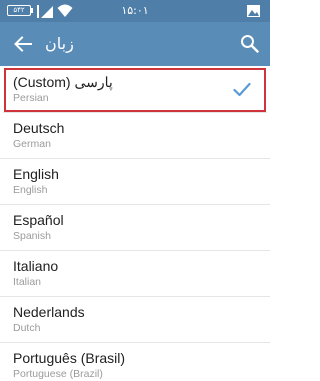  Describe the element at coordinates (49, 312) in the screenshot. I see `language-name: Nederlands` at that location.